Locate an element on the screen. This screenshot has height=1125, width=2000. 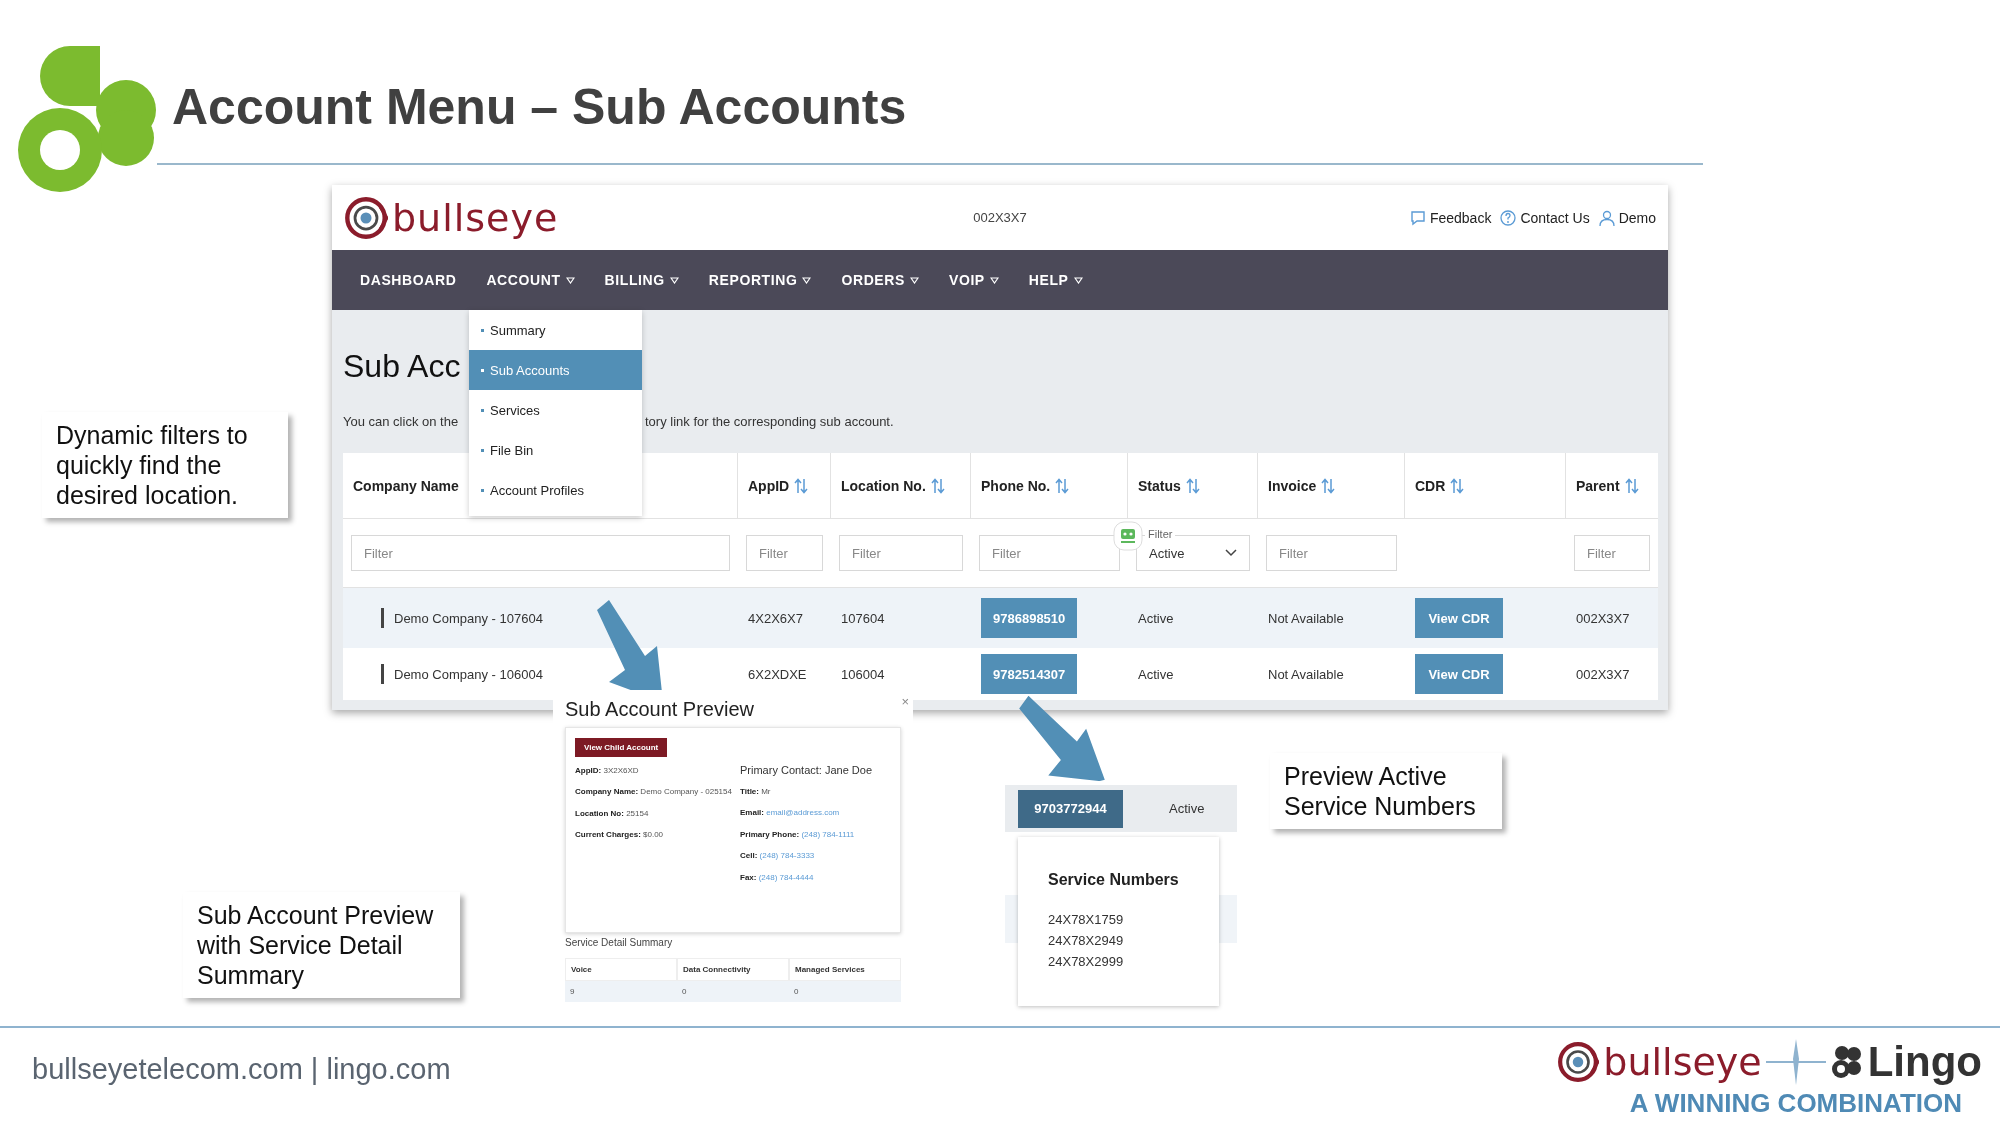
table-cell: Not Available is located at coordinates (1306, 618).